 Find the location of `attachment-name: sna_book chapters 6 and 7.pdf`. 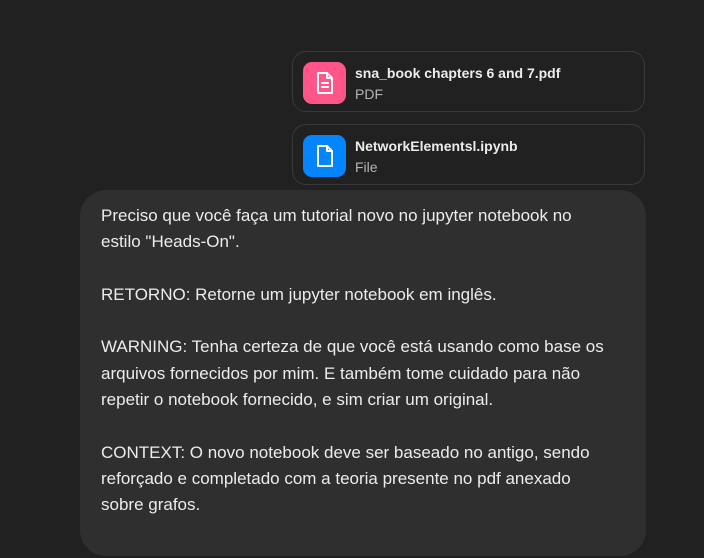

attachment-name: sna_book chapters 6 and 7.pdf is located at coordinates (458, 73).